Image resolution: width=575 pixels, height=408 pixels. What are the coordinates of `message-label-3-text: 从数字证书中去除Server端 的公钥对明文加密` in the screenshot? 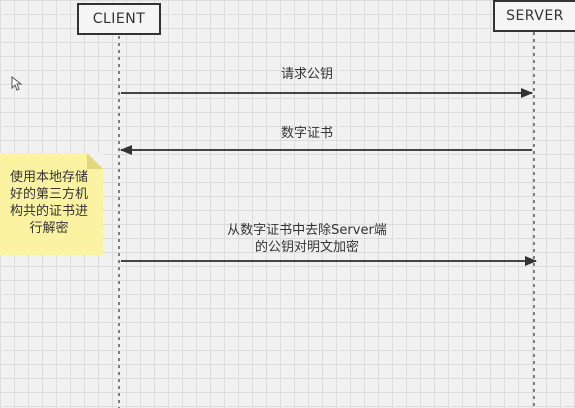 It's located at (307, 239).